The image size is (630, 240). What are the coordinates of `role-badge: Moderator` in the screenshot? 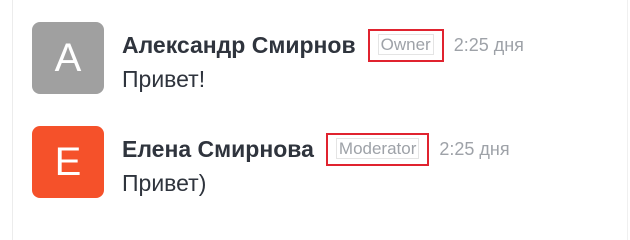 It's located at (377, 149).